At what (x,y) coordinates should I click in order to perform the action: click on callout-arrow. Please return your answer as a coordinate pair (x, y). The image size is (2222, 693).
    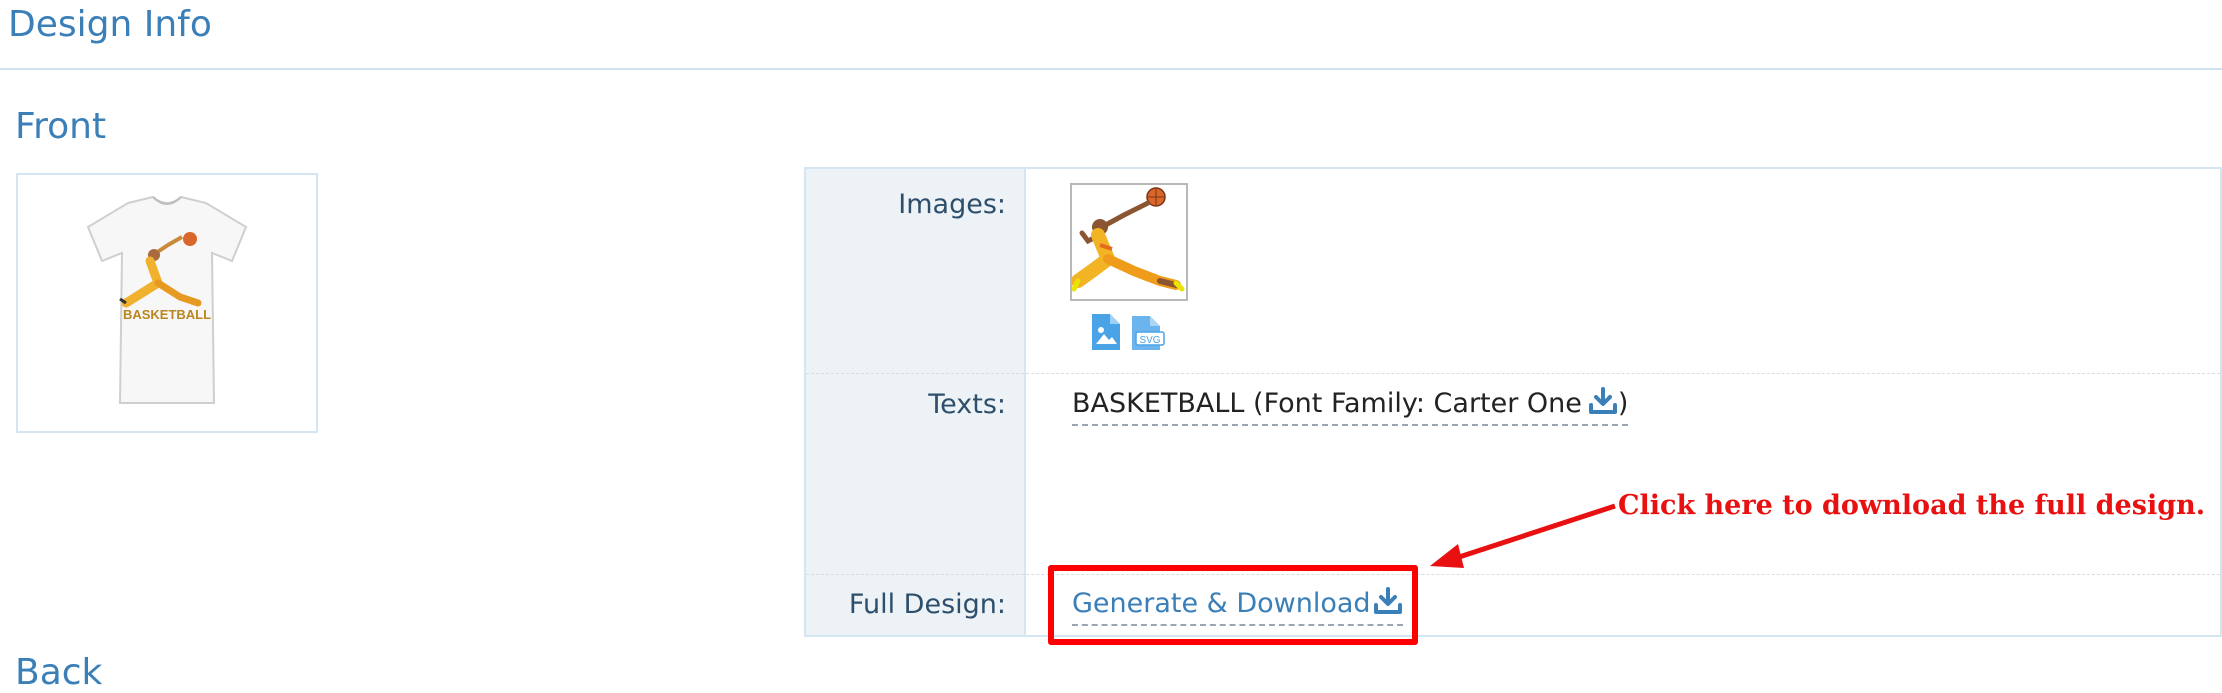
    Looking at the image, I should click on (1523, 535).